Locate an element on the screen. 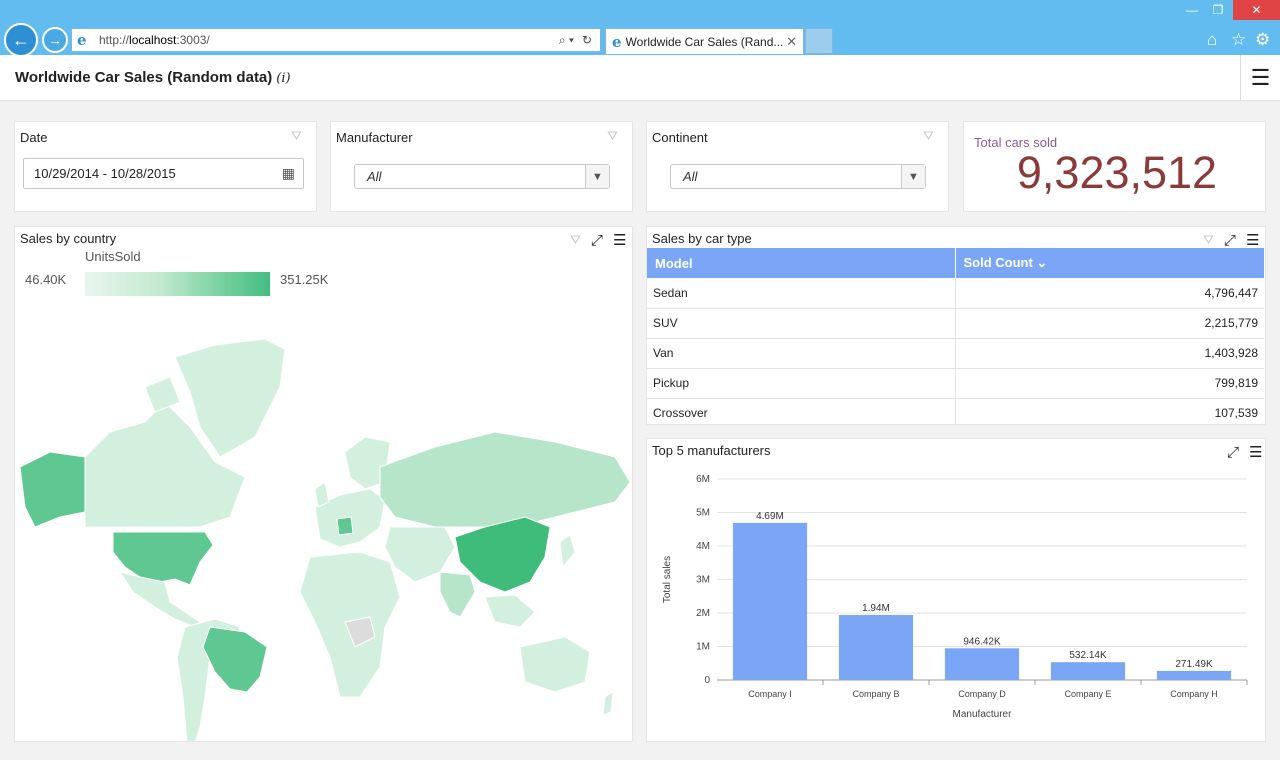  maximize-button: ❐ is located at coordinates (1218, 10).